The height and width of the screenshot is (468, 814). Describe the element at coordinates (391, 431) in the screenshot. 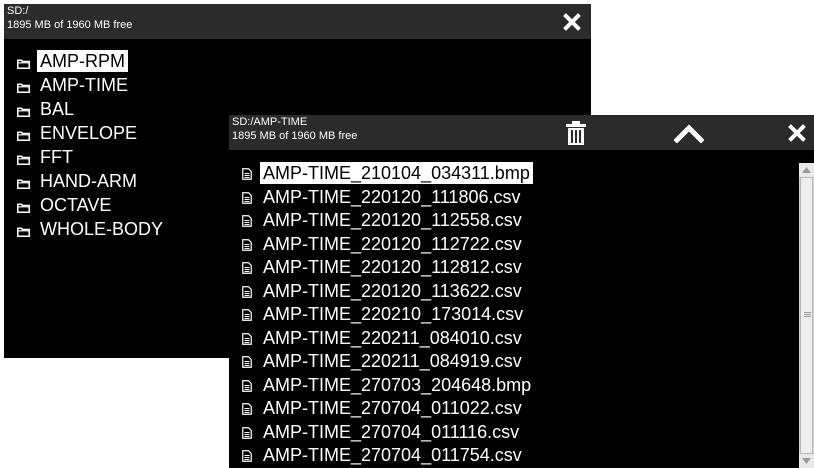

I see `file-item-label: AMP-TIME_270704_011116.csv` at that location.